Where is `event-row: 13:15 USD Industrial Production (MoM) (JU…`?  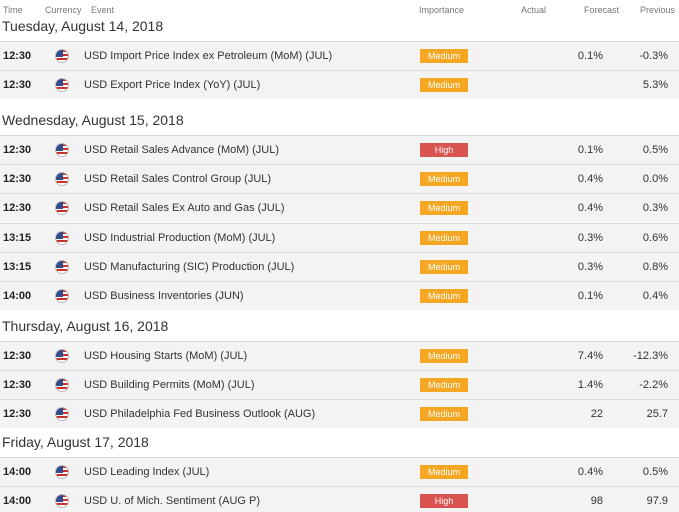
event-row: 13:15 USD Industrial Production (MoM) (JU… is located at coordinates (339, 237).